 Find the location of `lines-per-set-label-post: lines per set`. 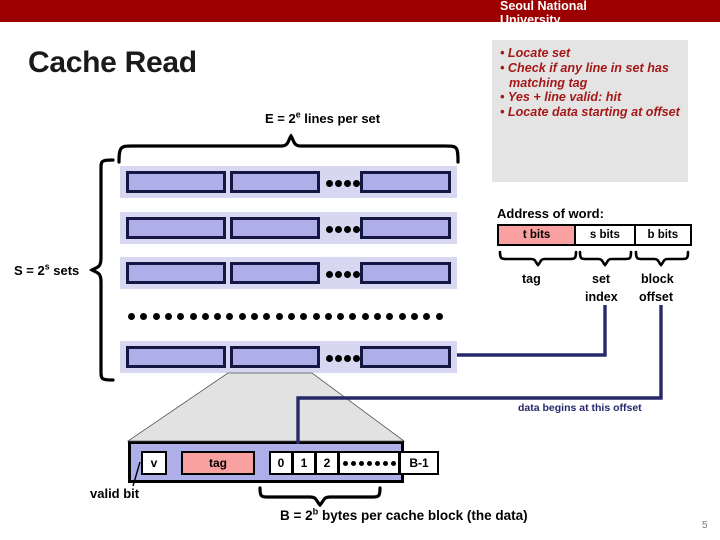

lines-per-set-label-post: lines per set is located at coordinates (340, 118).